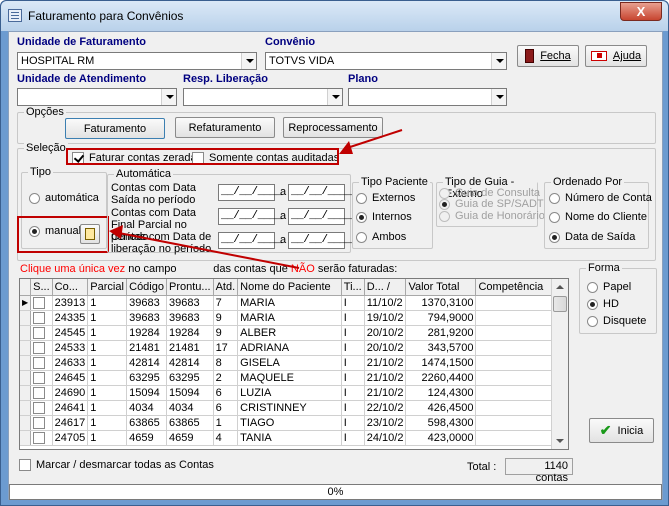 This screenshot has width=669, height=506. Describe the element at coordinates (641, 11) in the screenshot. I see `close-button: X` at that location.